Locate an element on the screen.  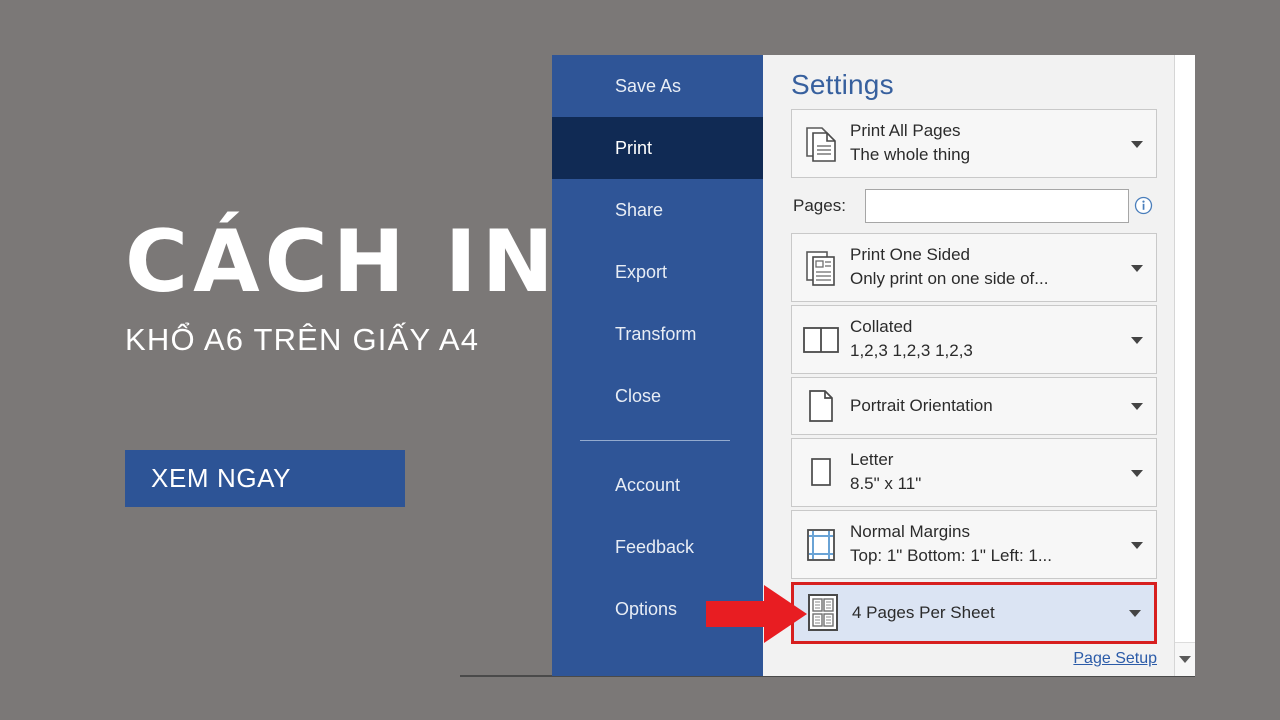
portrait-orientation-icon is located at coordinates (821, 406).